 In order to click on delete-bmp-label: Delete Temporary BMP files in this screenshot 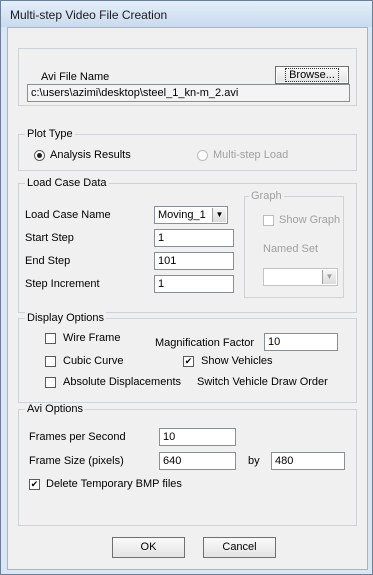, I will do `click(114, 484)`.